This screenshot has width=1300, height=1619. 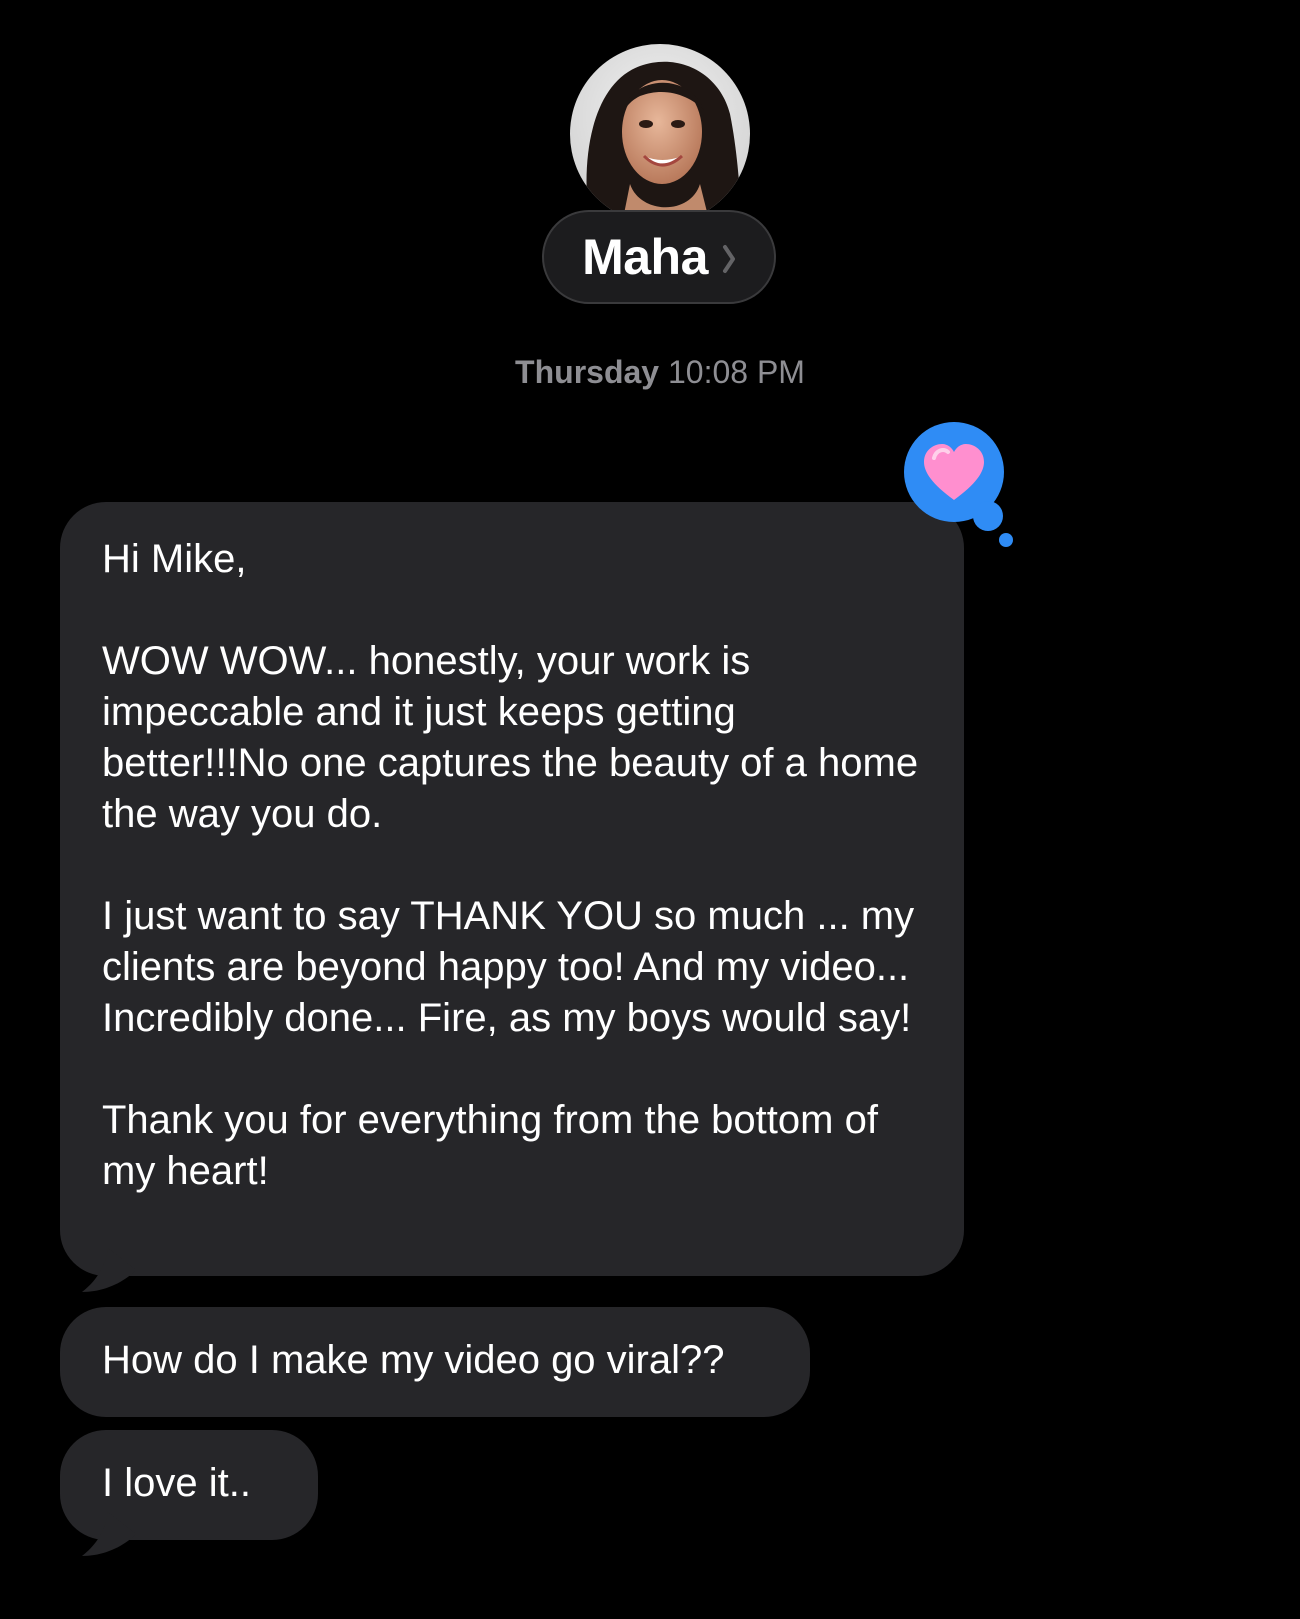 What do you see at coordinates (587, 372) in the screenshot?
I see `timestamp-day: Thursday` at bounding box center [587, 372].